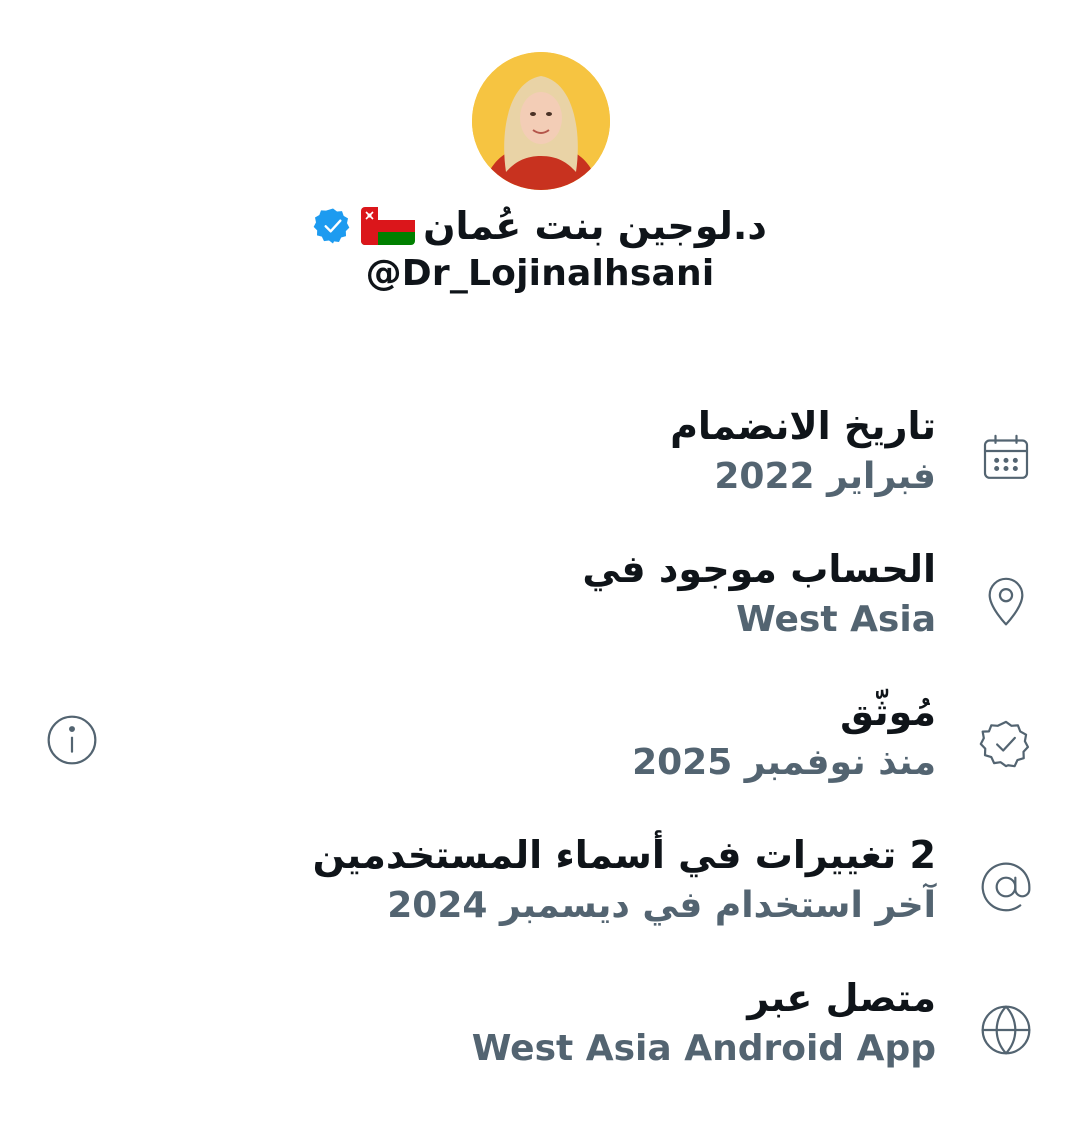 This screenshot has height=1139, width=1080. I want to click on connected-via-value: West Asia Android App, so click(703, 1048).